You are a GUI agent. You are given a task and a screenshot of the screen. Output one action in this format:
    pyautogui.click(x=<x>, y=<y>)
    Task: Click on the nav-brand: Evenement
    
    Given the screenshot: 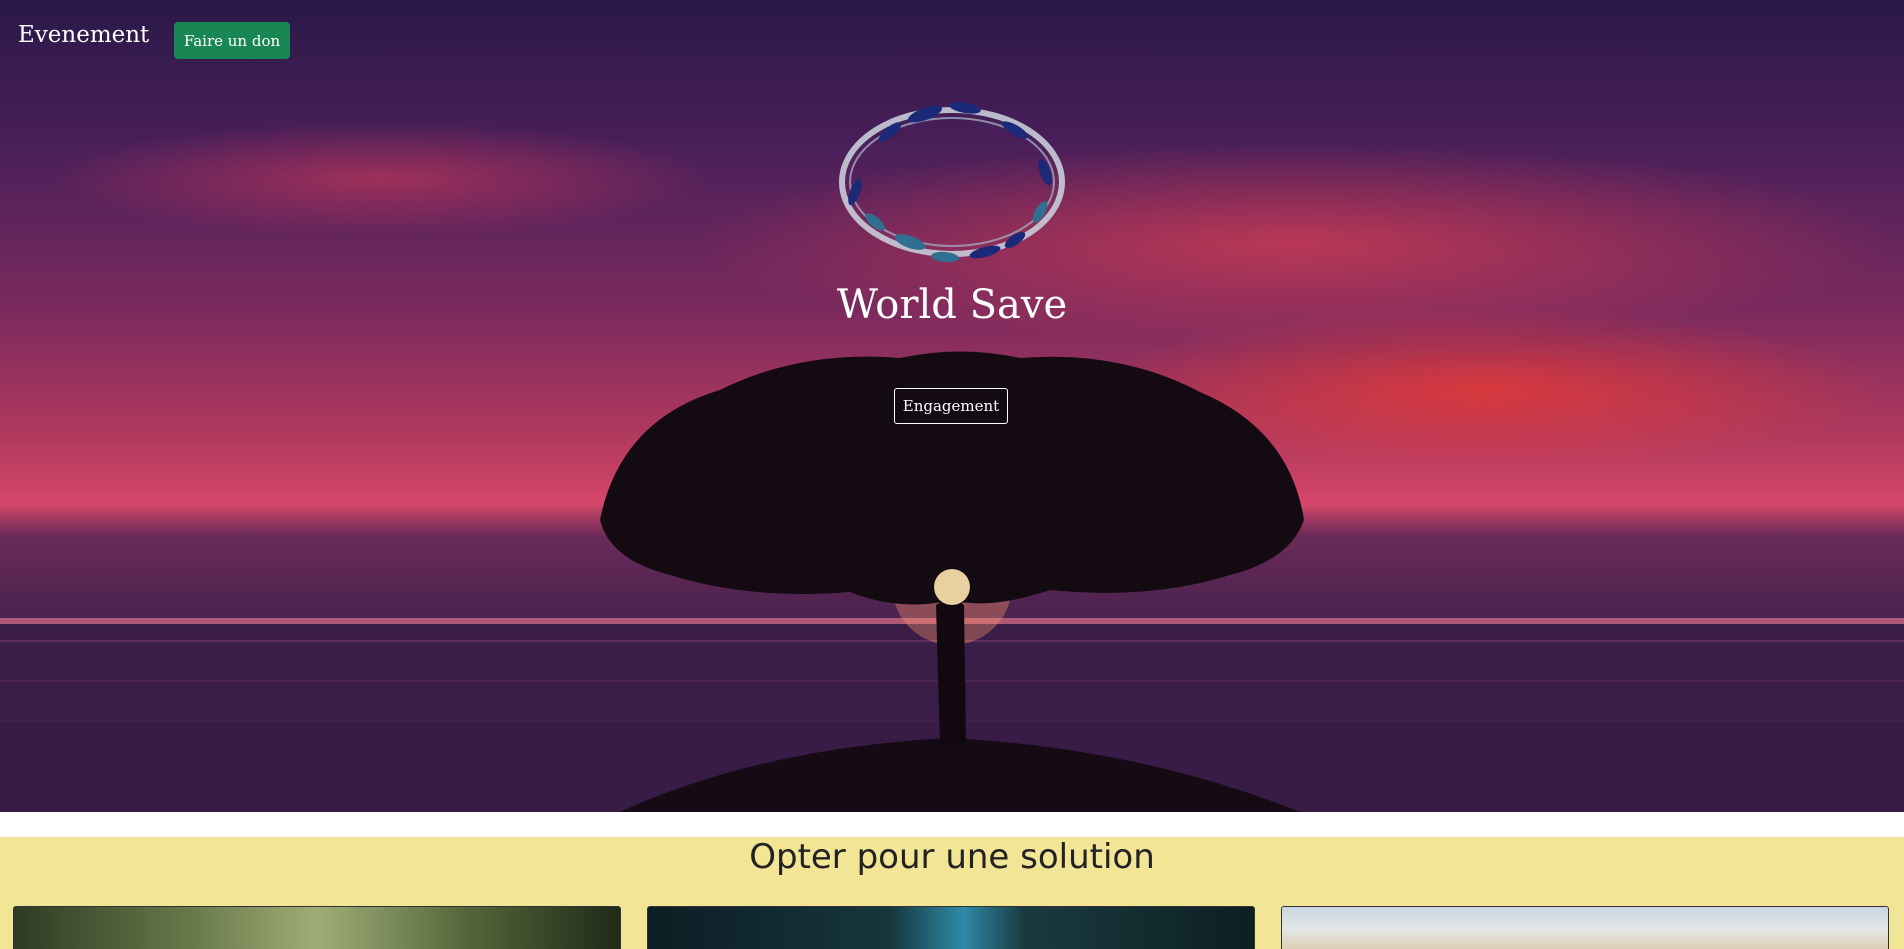 What is the action you would take?
    pyautogui.click(x=83, y=35)
    